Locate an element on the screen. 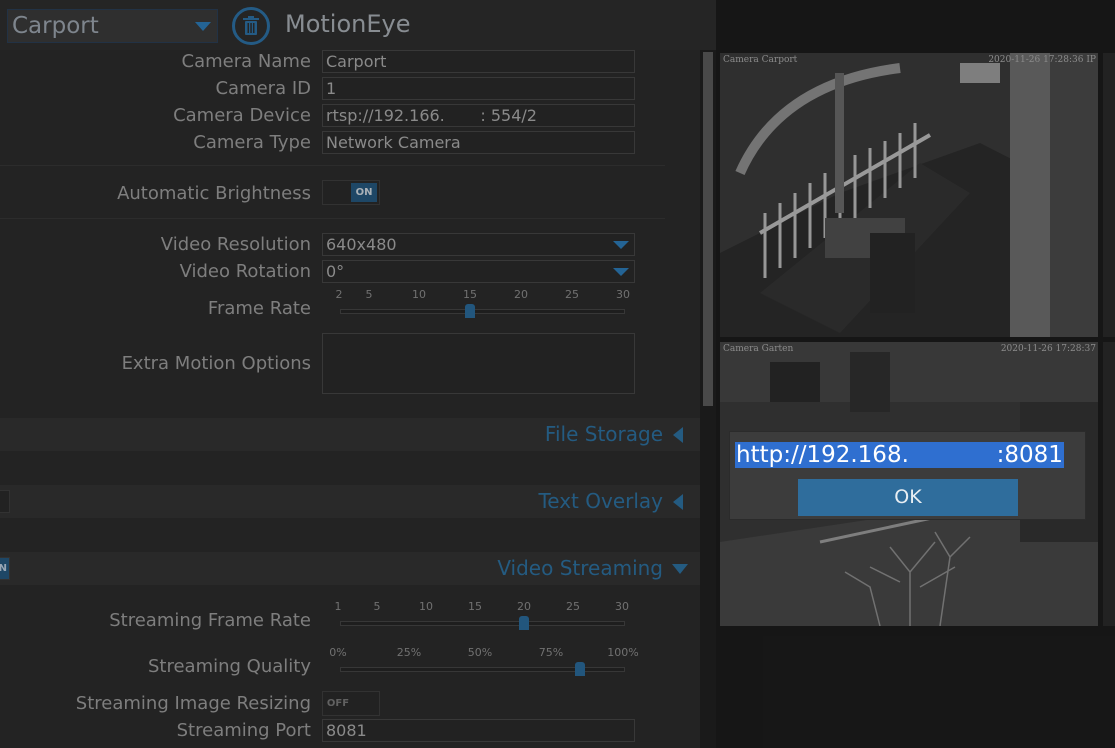 This screenshot has height=748, width=1115. stream-url-selection: http://192.168. :8081 is located at coordinates (899, 455).